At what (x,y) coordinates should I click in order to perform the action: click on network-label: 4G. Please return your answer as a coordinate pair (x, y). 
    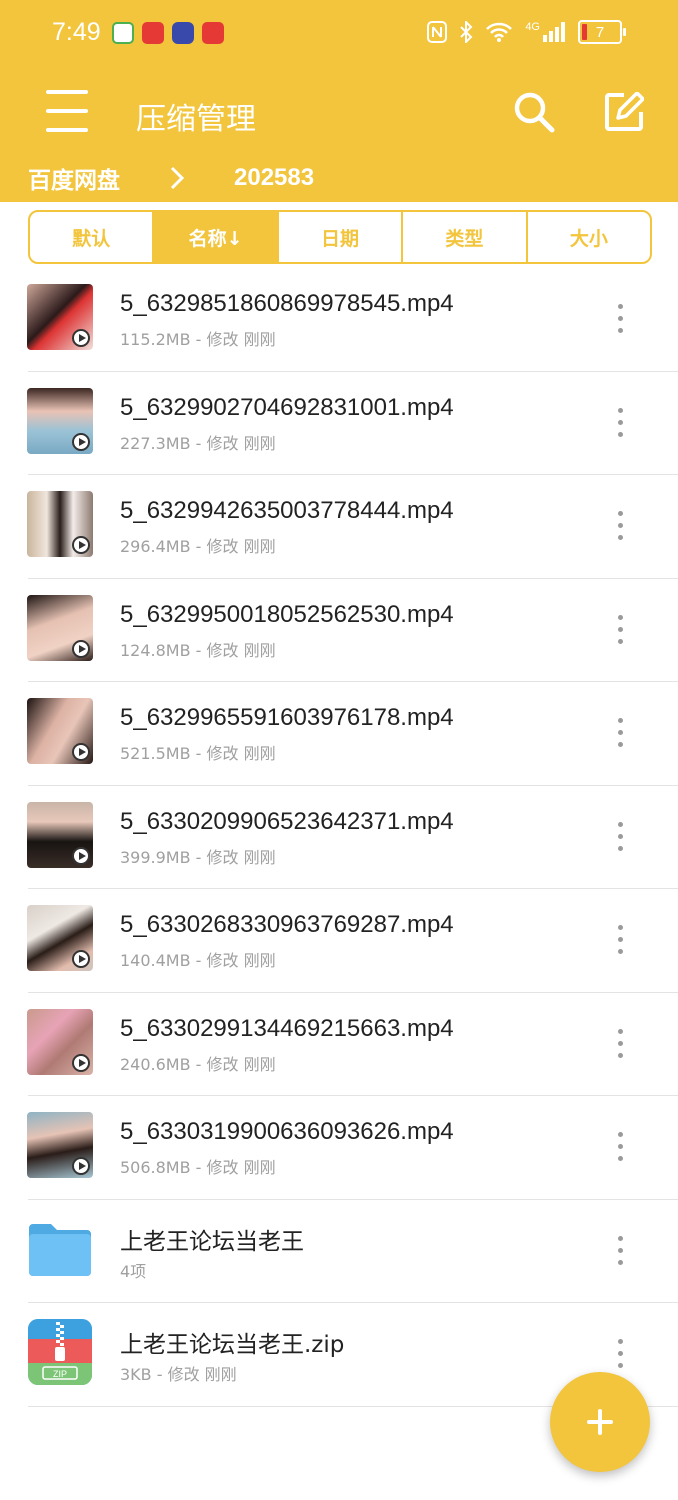
    Looking at the image, I should click on (532, 27).